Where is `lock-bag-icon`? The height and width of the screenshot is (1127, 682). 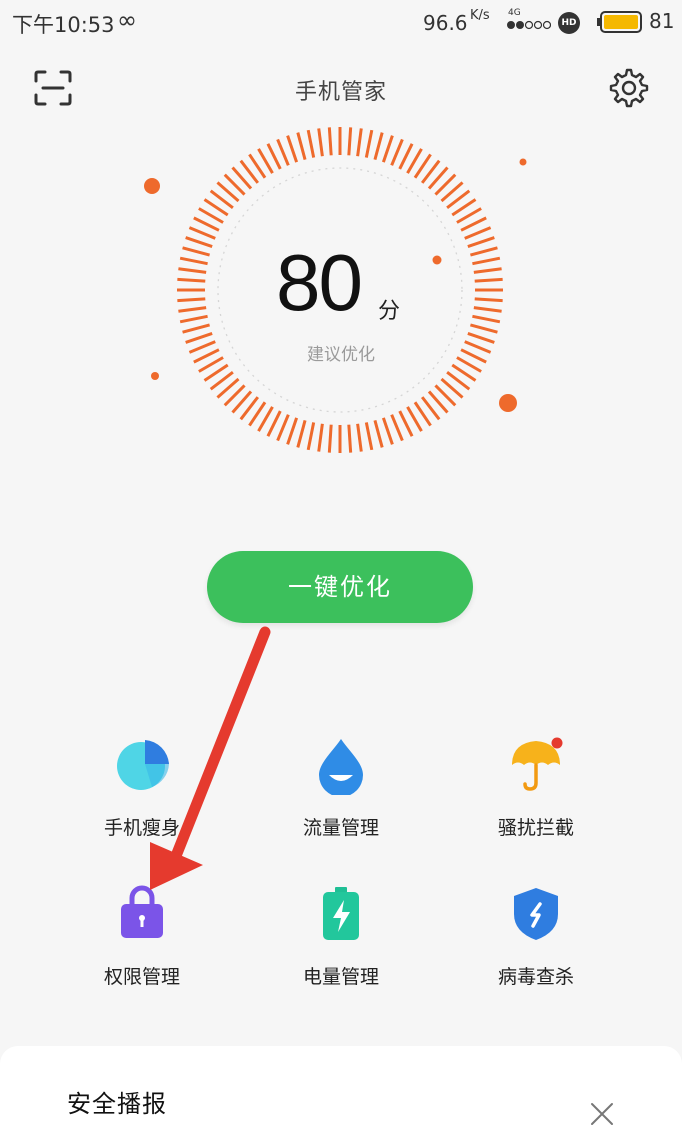
lock-bag-icon is located at coordinates (142, 911).